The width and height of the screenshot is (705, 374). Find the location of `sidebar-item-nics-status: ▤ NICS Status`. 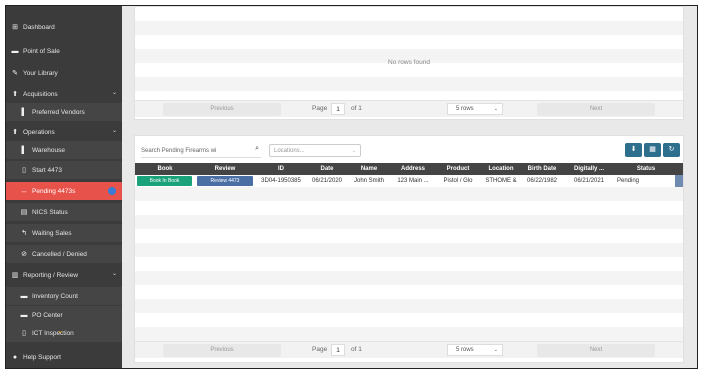

sidebar-item-nics-status: ▤ NICS Status is located at coordinates (64, 212).